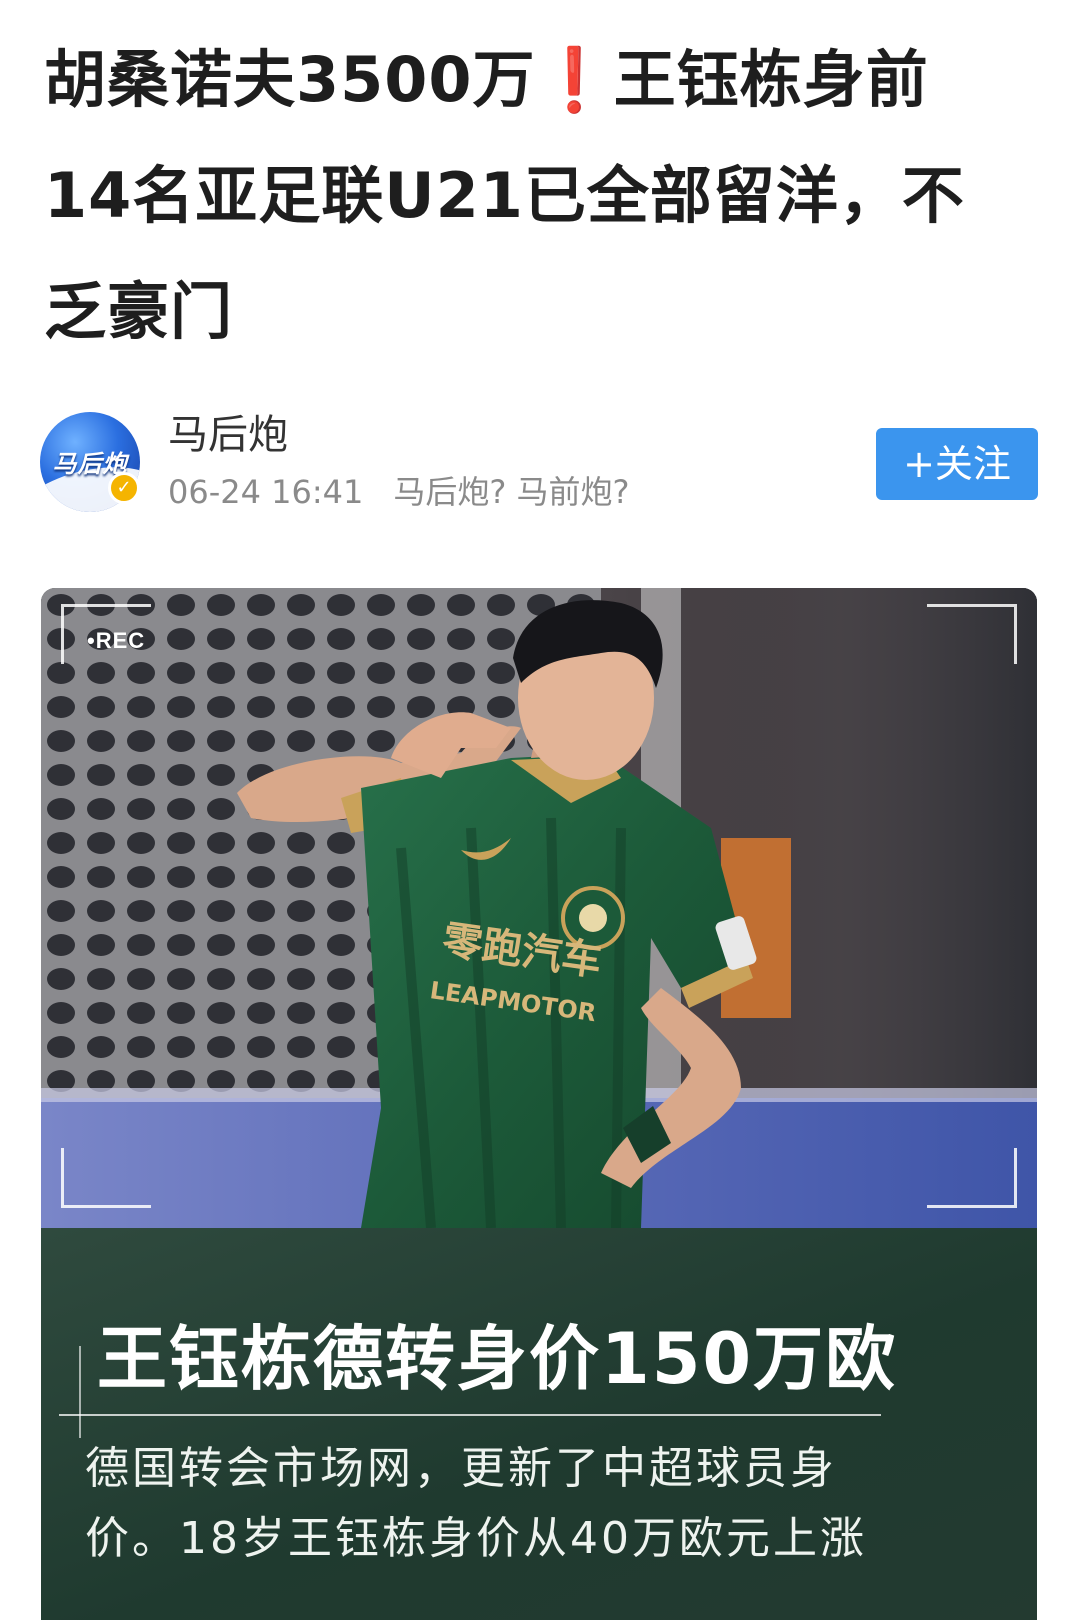 Image resolution: width=1078 pixels, height=1620 pixels. I want to click on caption-body: 德国转会市场网，更新了中超球员身 价。18岁王钰栋身价从40万欧元上涨, so click(535, 1504).